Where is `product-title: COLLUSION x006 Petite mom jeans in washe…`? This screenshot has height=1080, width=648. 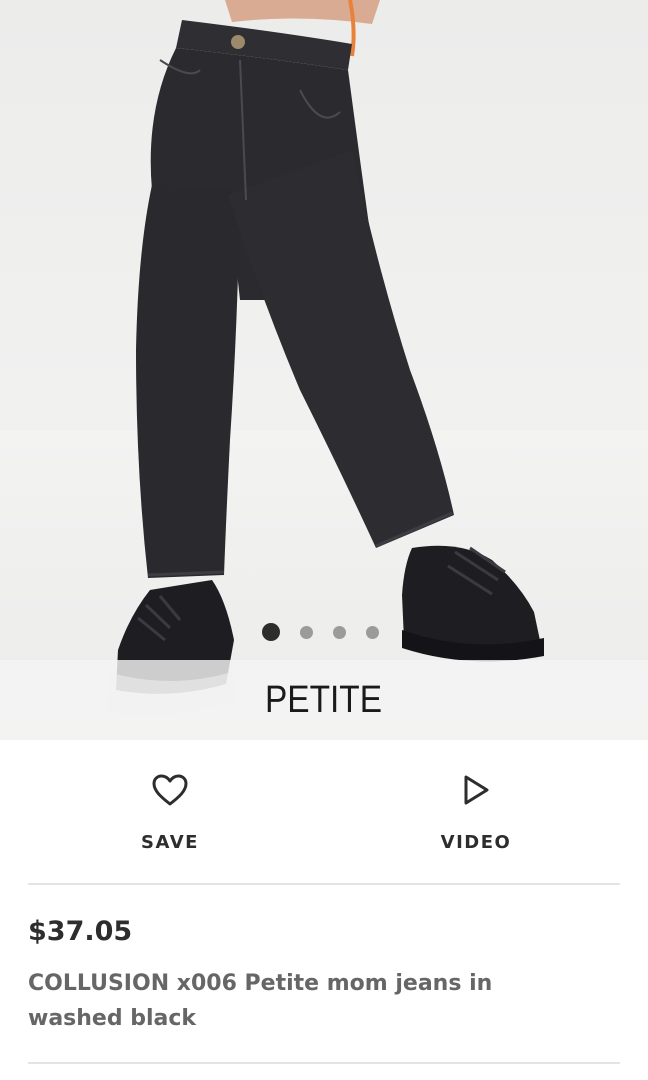 product-title: COLLUSION x006 Petite mom jeans in washe… is located at coordinates (260, 1001).